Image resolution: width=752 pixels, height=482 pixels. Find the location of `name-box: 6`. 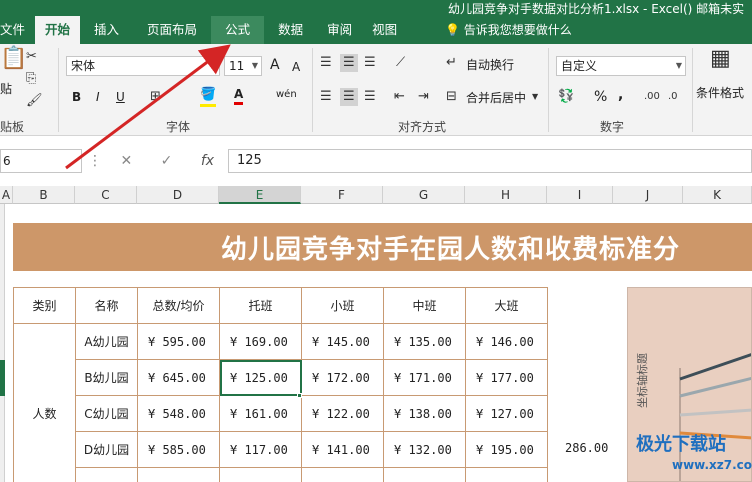

name-box: 6 is located at coordinates (41, 161).